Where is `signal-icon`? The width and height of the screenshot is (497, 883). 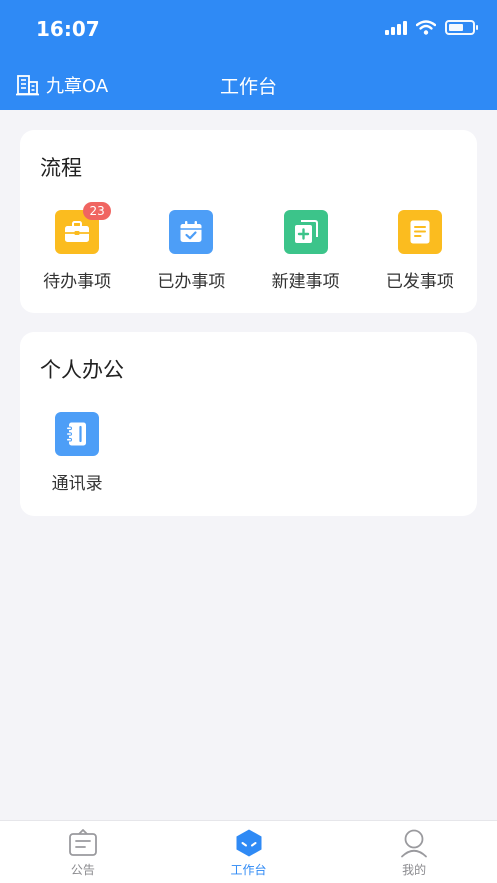
signal-icon is located at coordinates (396, 27).